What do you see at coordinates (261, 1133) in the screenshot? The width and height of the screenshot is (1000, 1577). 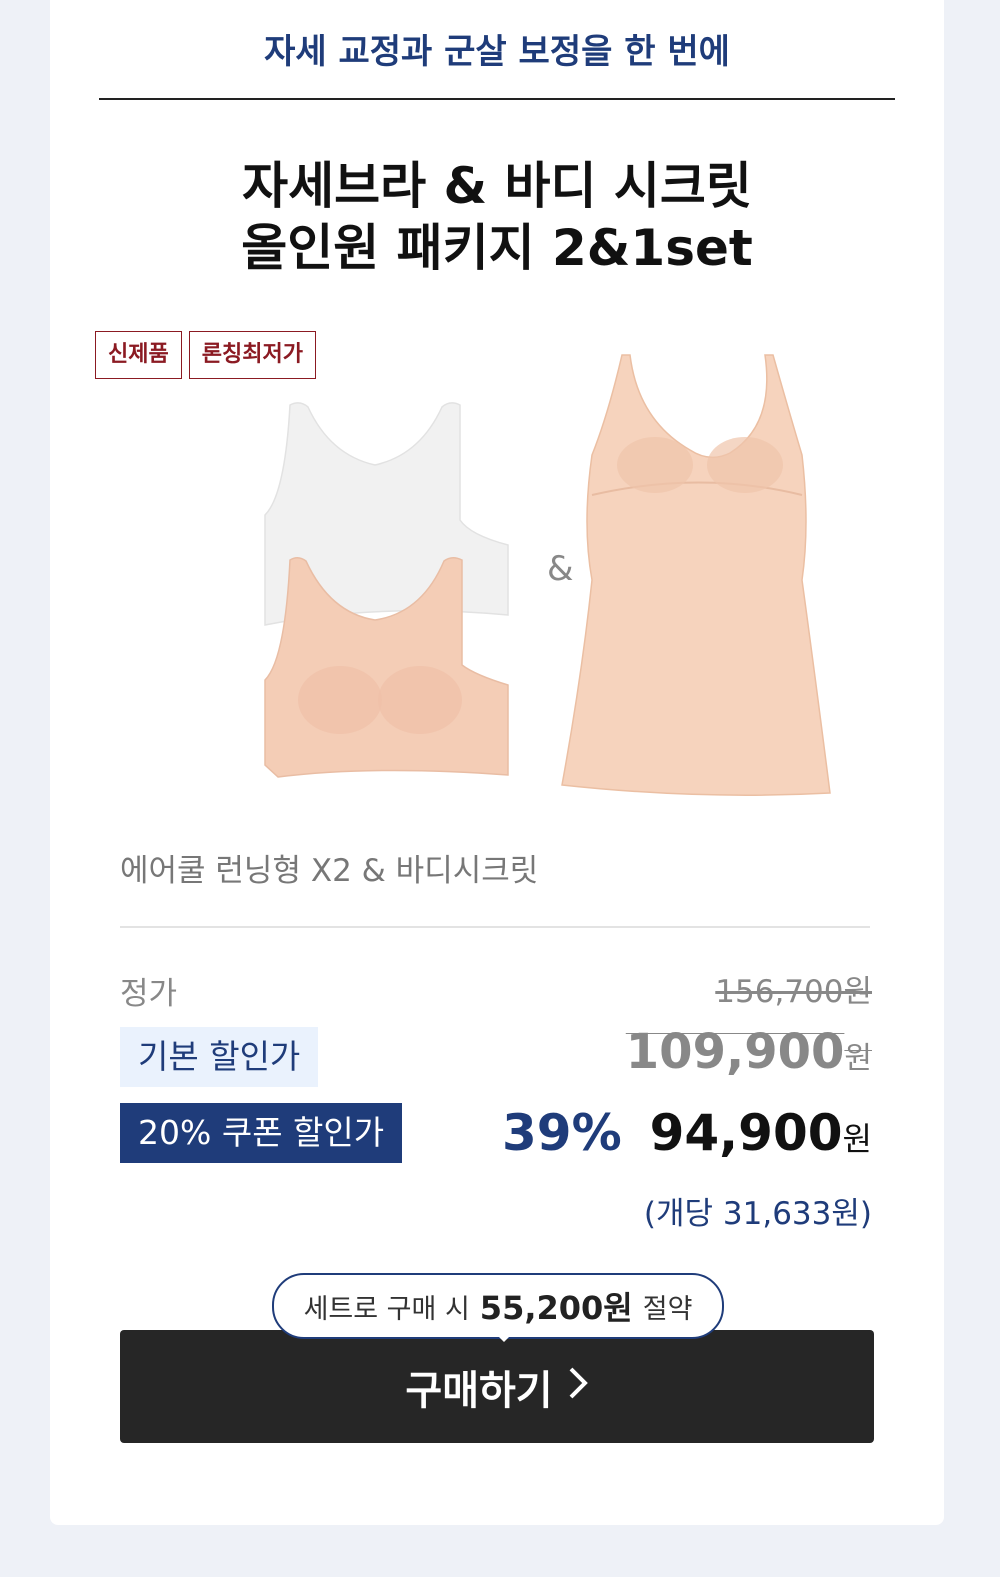 I see `coupon-discount-label: 20% 쿠폰 할인가` at bounding box center [261, 1133].